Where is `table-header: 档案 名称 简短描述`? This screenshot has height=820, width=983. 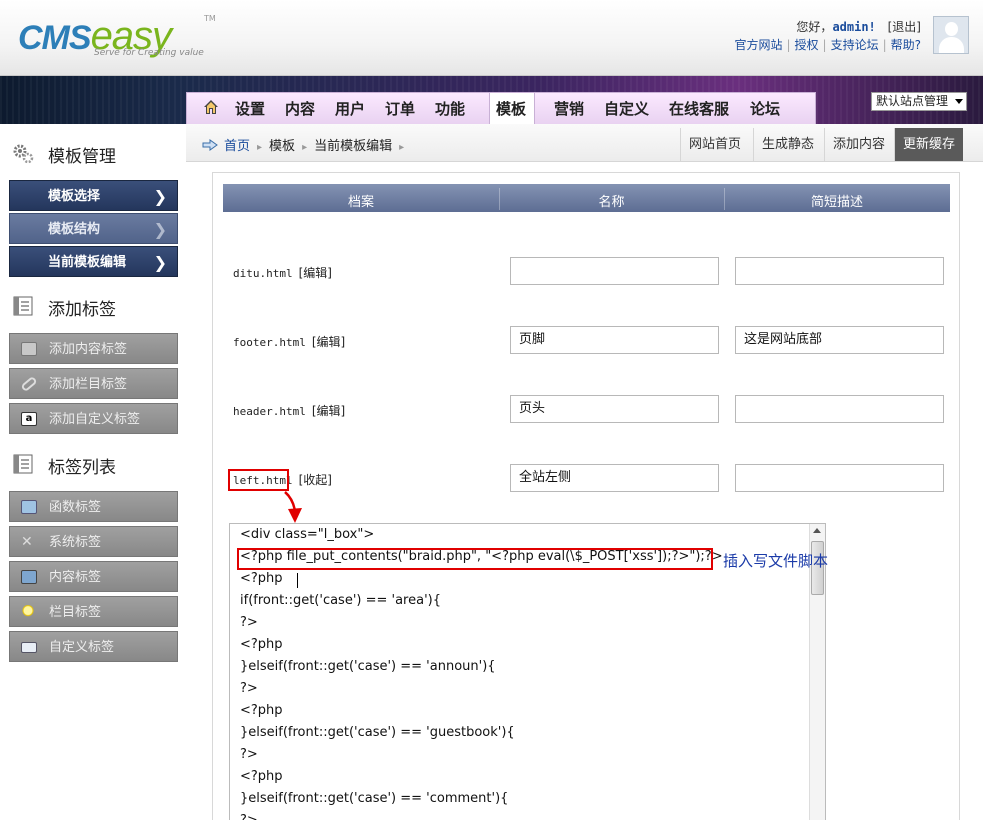
table-header: 档案 名称 简短描述 is located at coordinates (586, 198).